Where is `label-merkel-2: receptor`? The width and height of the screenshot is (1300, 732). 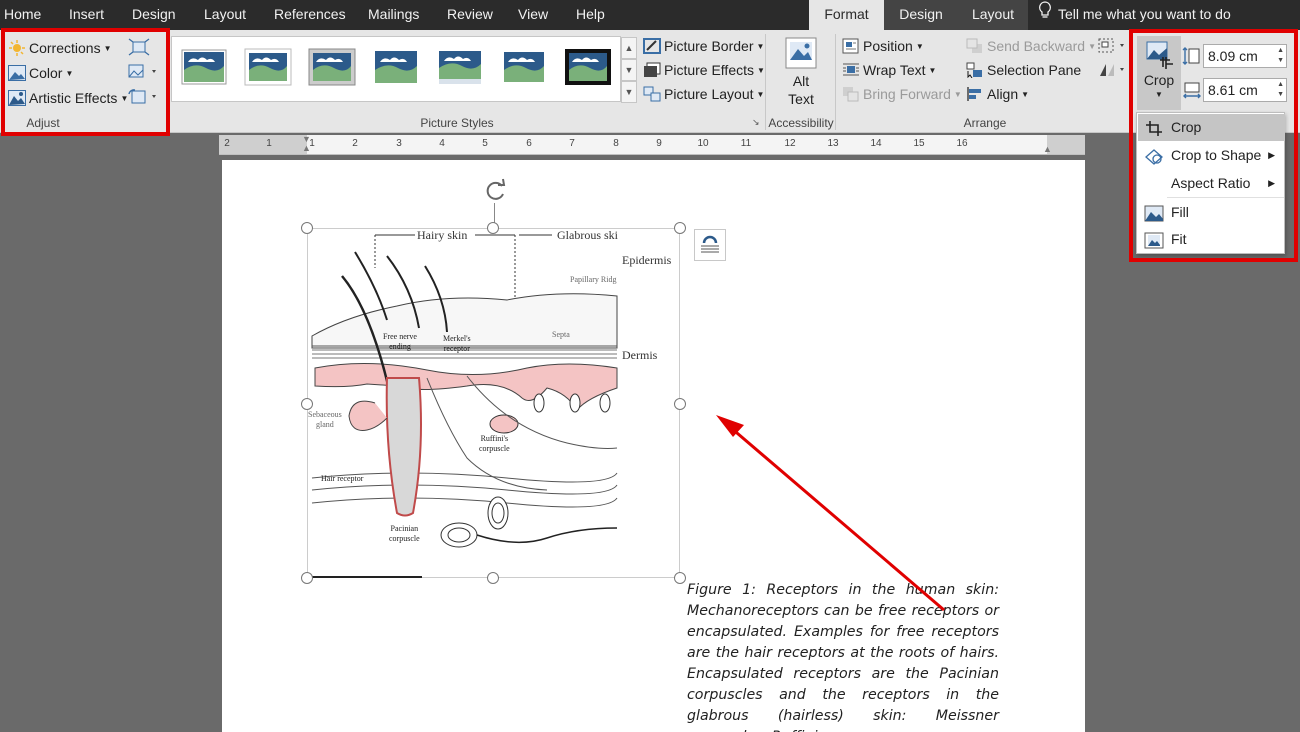 label-merkel-2: receptor is located at coordinates (456, 348).